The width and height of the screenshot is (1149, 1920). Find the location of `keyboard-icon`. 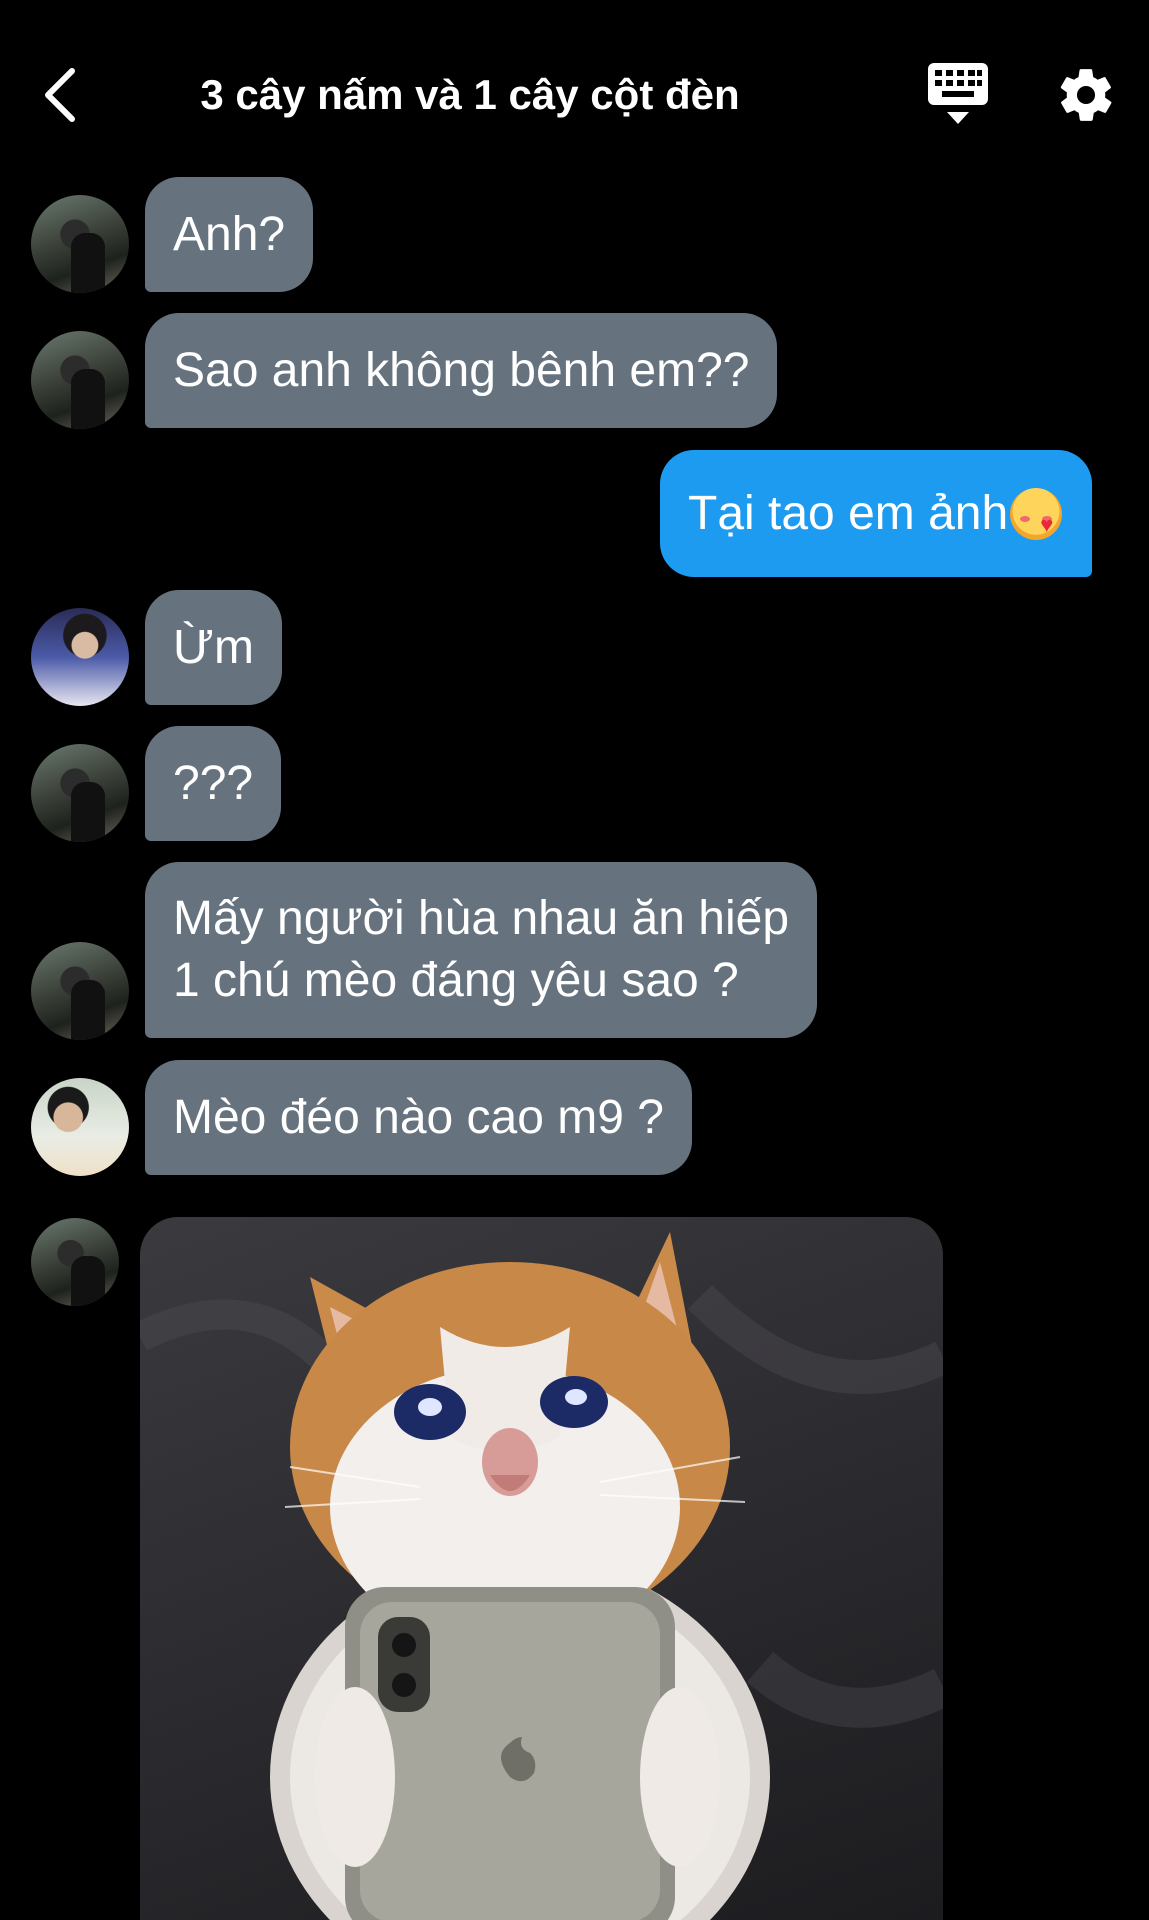

keyboard-icon is located at coordinates (958, 93).